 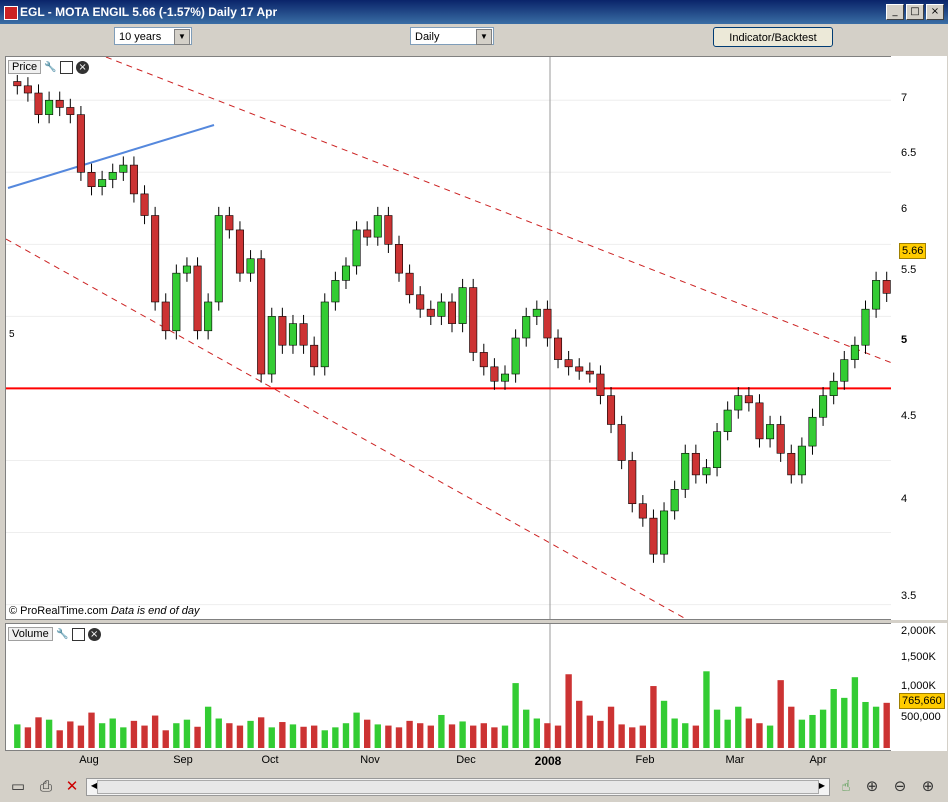 I want to click on print-icon: ⎙, so click(x=46, y=786).